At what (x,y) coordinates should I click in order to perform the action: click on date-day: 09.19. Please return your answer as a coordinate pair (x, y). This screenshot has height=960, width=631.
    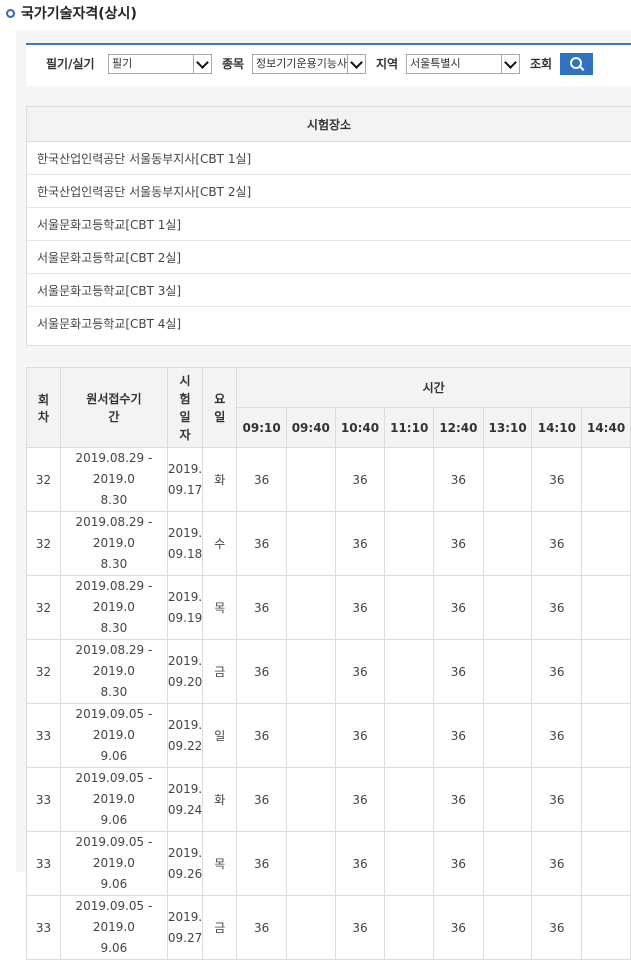
    Looking at the image, I should click on (185, 617).